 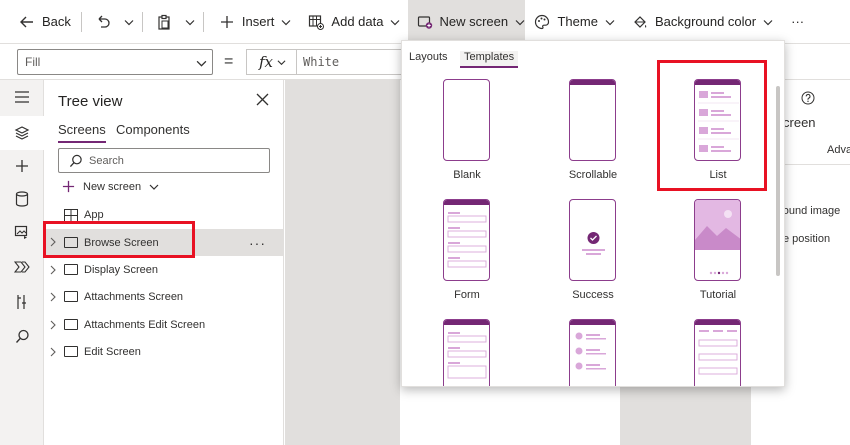 I want to click on template-label: Tutorial, so click(x=718, y=295).